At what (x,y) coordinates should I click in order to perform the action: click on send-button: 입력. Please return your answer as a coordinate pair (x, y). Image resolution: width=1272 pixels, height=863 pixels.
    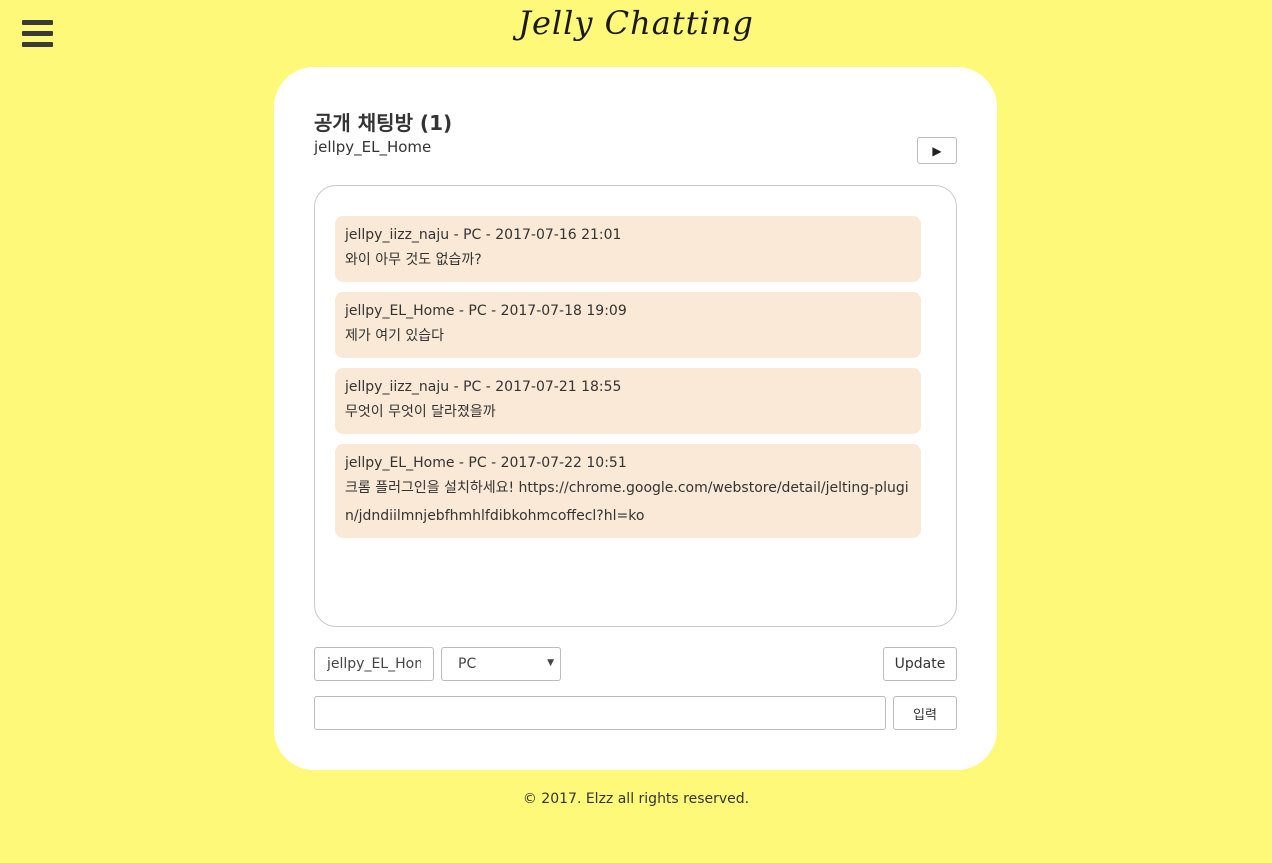
    Looking at the image, I should click on (925, 713).